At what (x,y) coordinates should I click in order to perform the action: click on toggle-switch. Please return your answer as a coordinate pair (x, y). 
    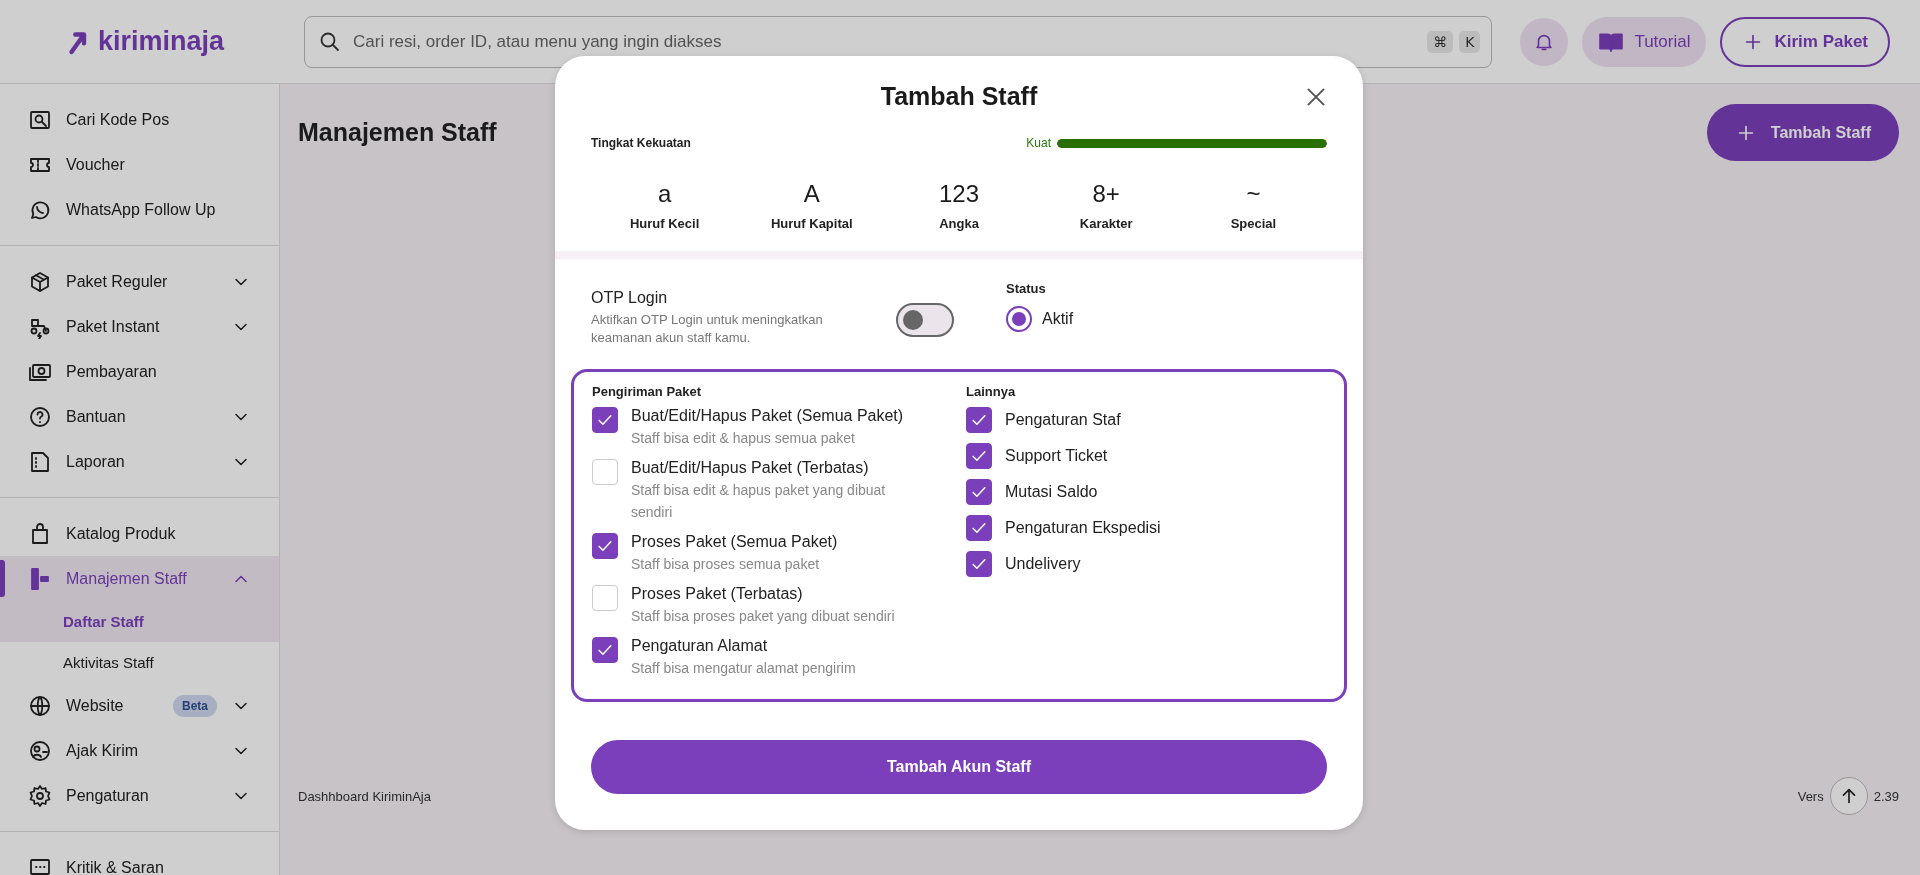
    Looking at the image, I should click on (925, 320).